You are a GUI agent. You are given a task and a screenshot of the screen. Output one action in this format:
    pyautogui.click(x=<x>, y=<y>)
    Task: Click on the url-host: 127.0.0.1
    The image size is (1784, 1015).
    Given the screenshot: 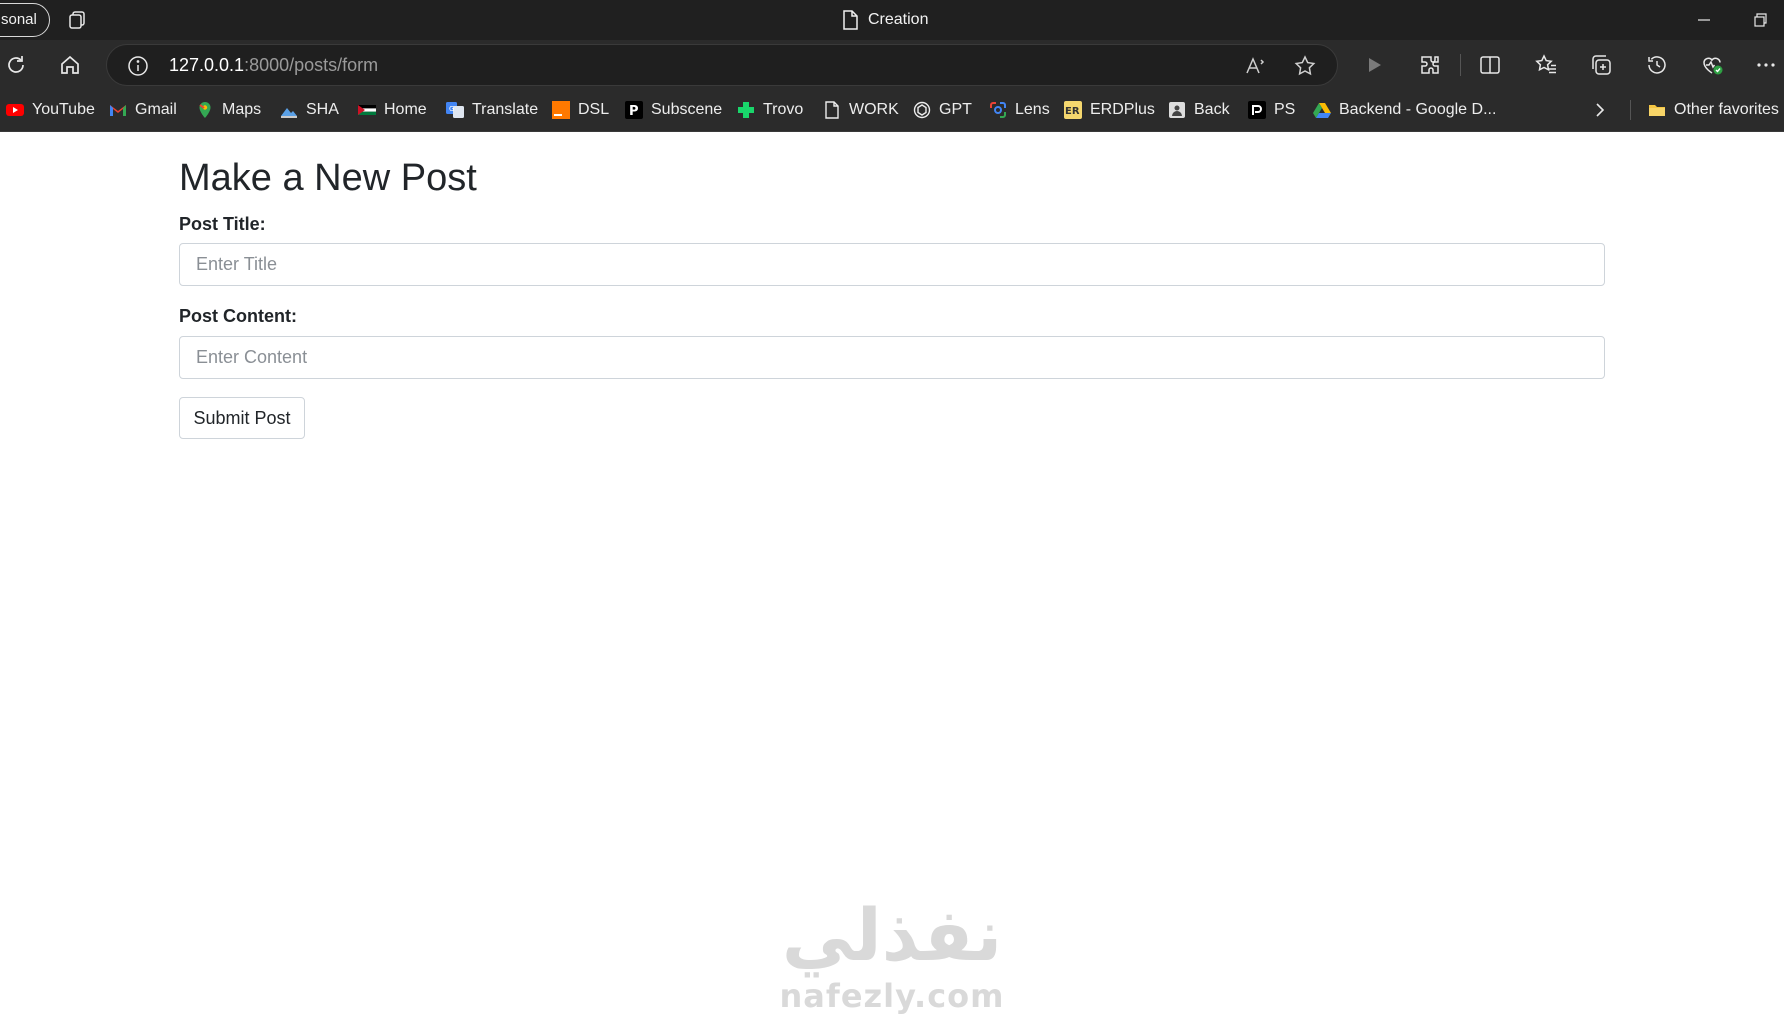 What is the action you would take?
    pyautogui.click(x=207, y=65)
    